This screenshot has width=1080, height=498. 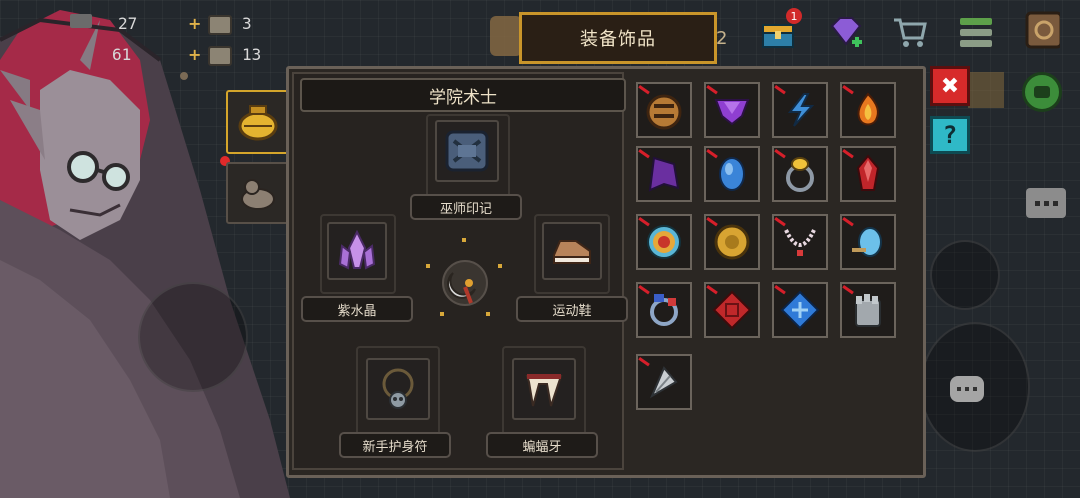 What do you see at coordinates (967, 389) in the screenshot?
I see `interact-chat-icon` at bounding box center [967, 389].